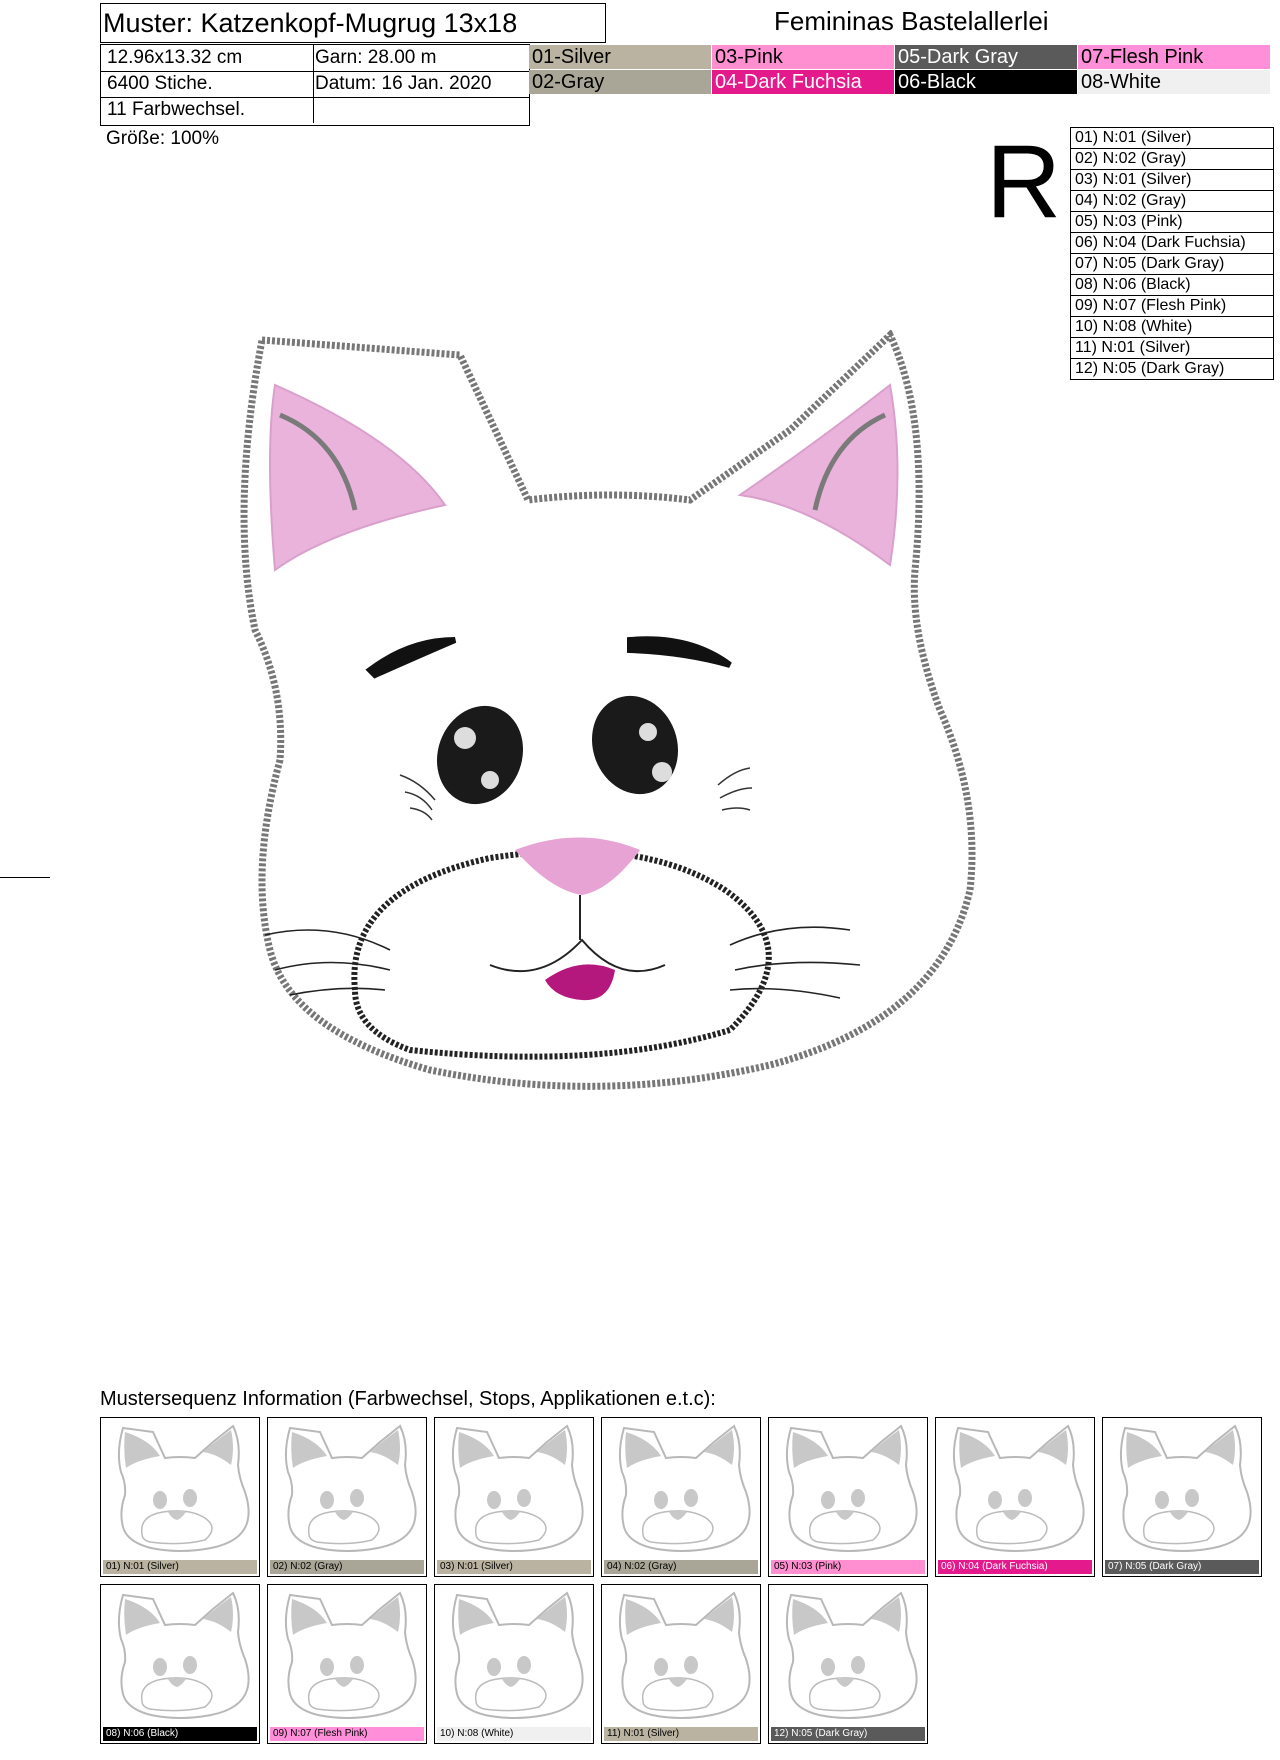  I want to click on left-eyebrow, so click(411, 658).